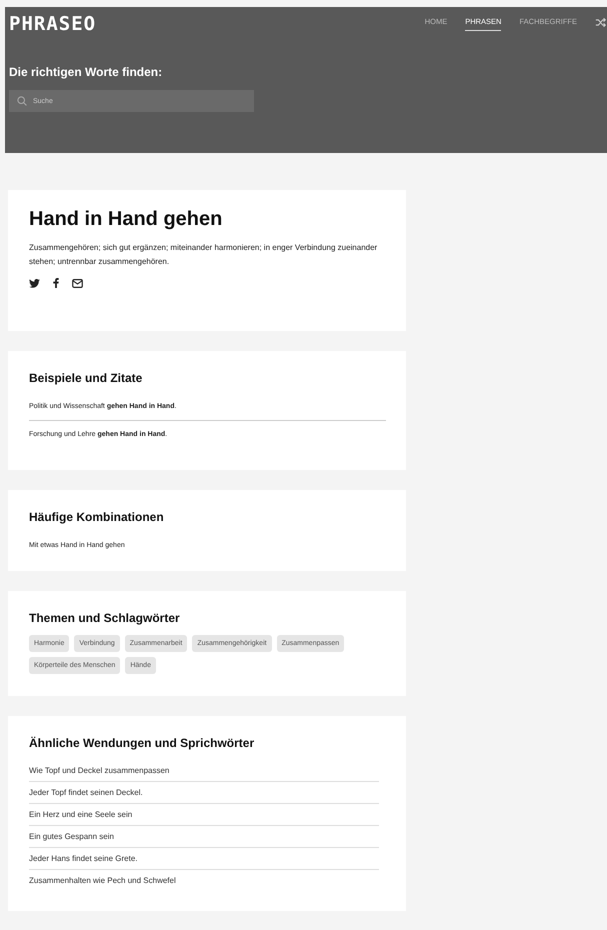 Image resolution: width=607 pixels, height=930 pixels. I want to click on similar-phrase-link: Ein gutes Gespann sein, so click(204, 837).